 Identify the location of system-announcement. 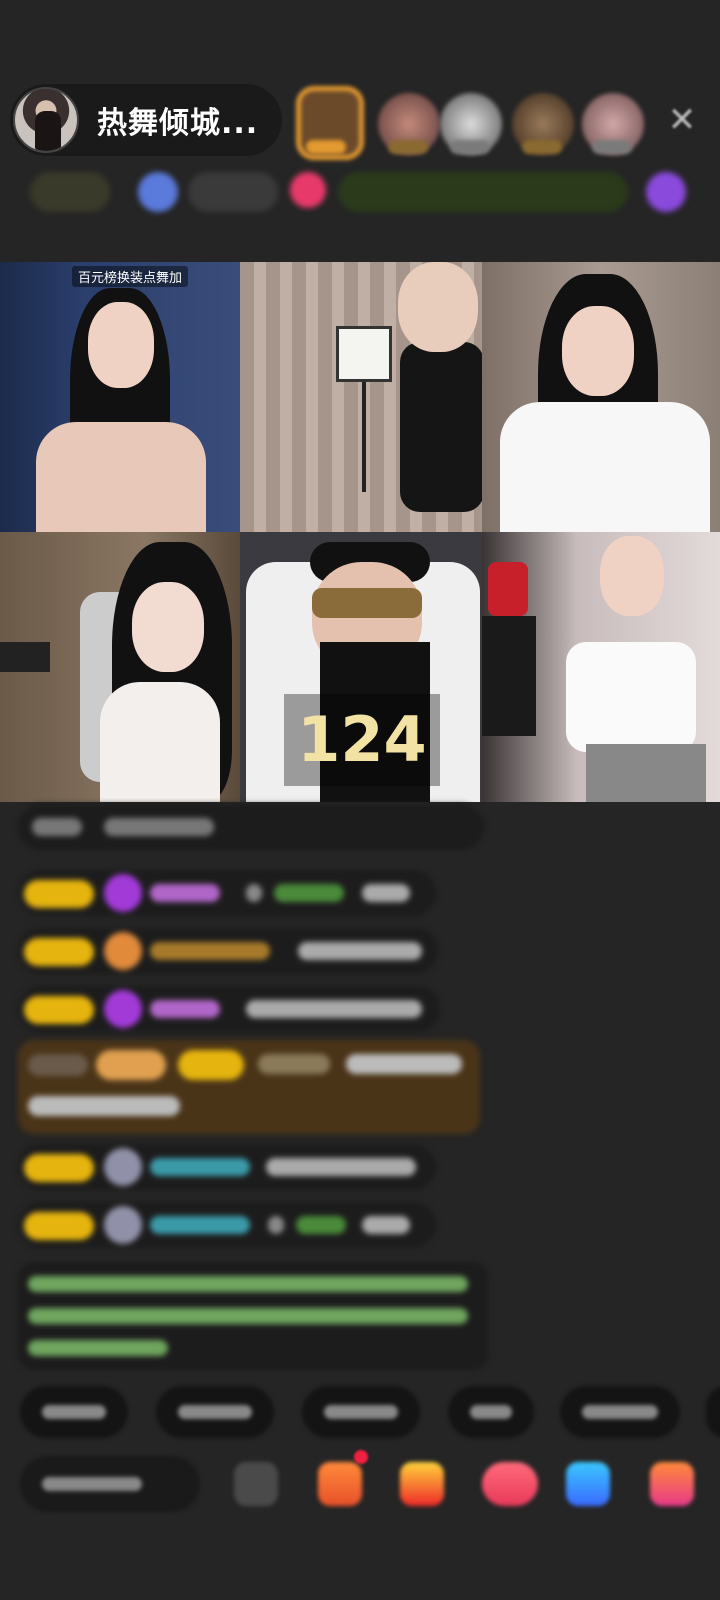
(253, 1316).